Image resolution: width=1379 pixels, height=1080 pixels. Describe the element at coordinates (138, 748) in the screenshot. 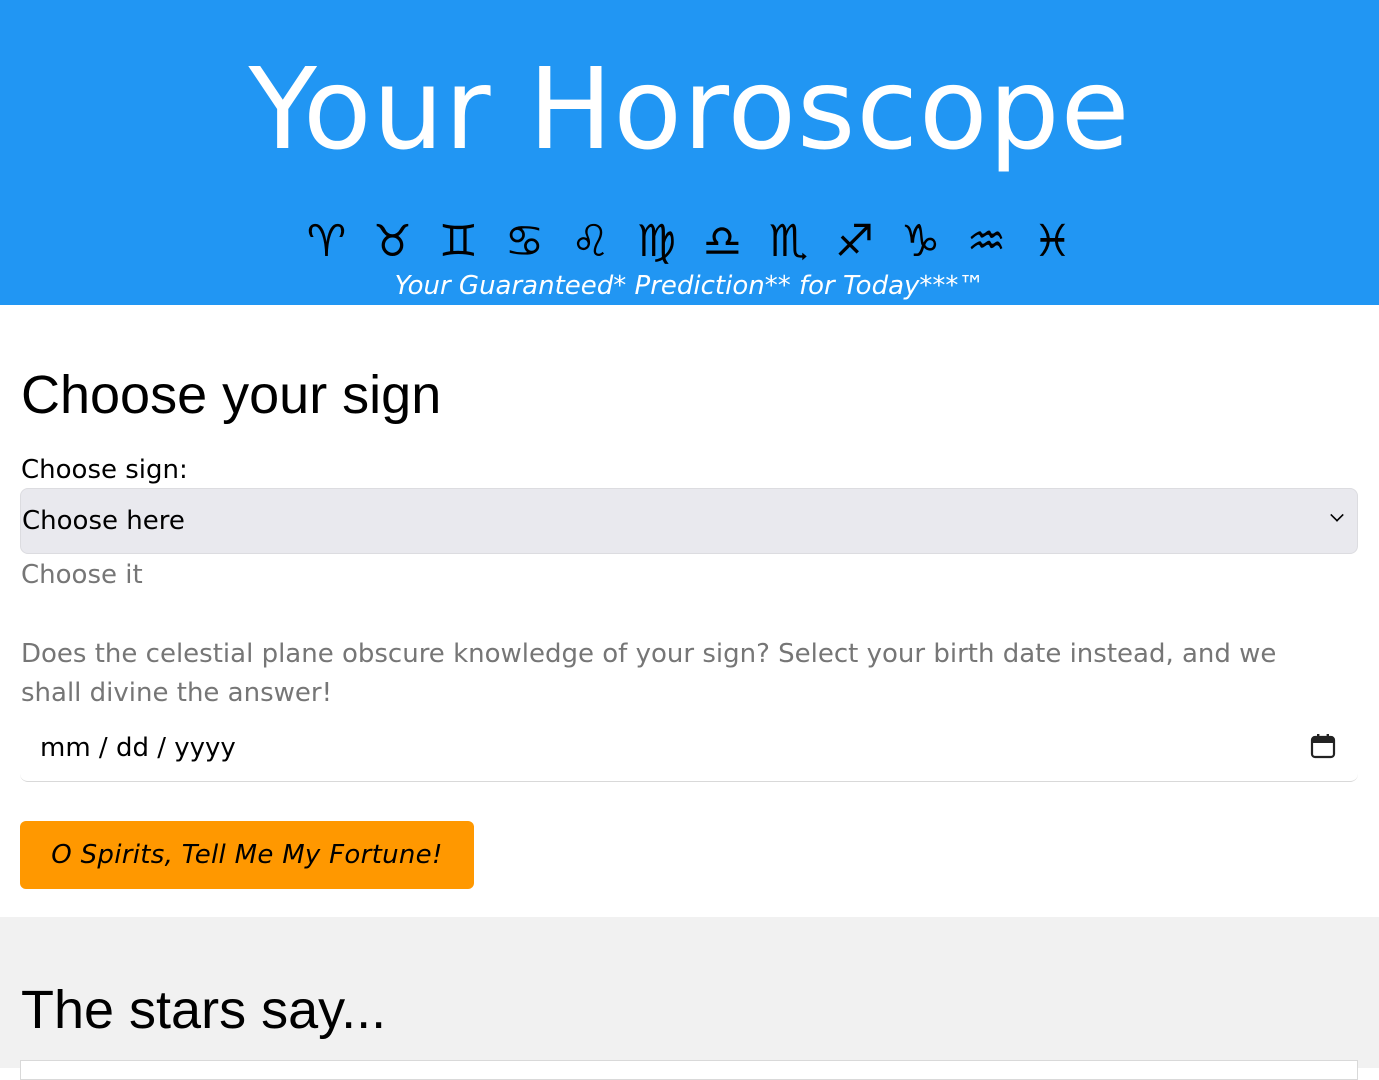

I see `date-placeholder: mm / dd / yyyy` at that location.